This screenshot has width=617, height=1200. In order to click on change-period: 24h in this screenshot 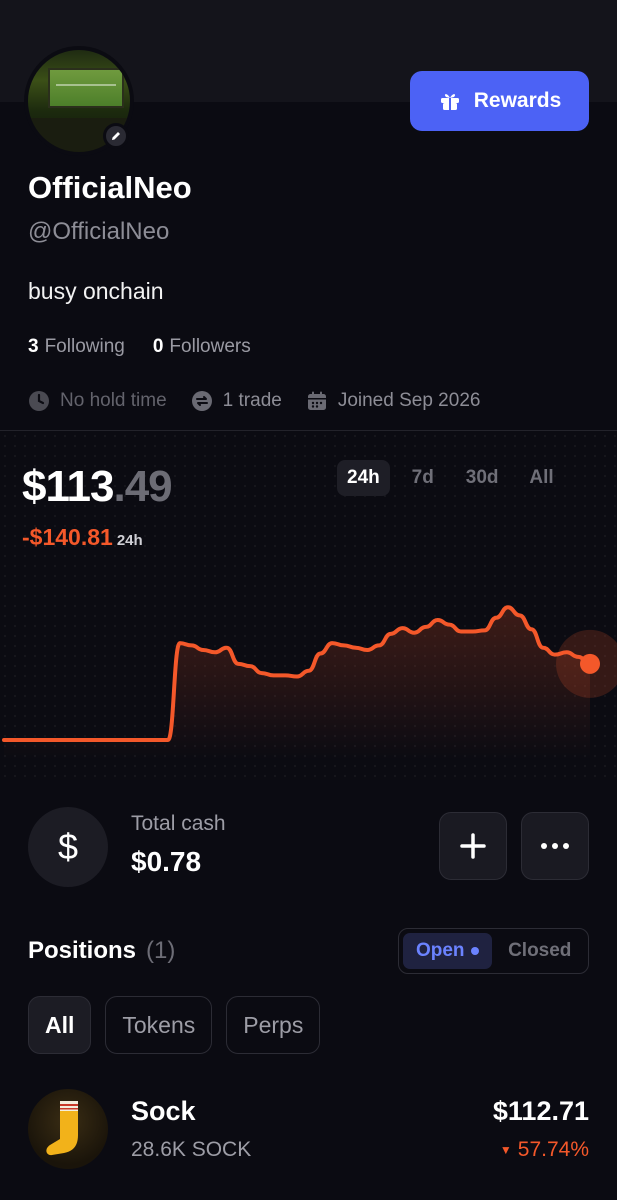, I will do `click(129, 540)`.